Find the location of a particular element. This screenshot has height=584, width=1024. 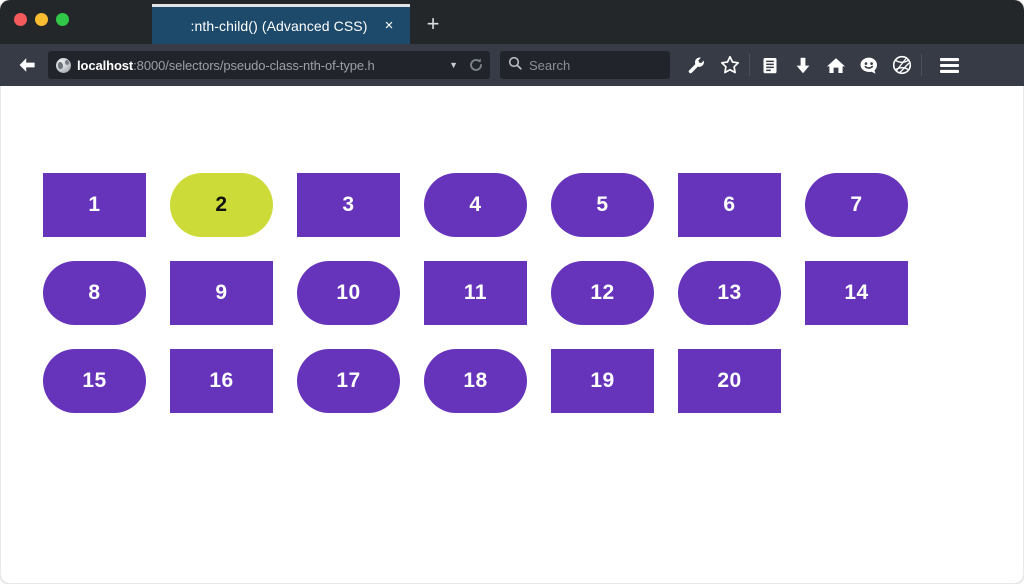

download-icon is located at coordinates (802, 65).